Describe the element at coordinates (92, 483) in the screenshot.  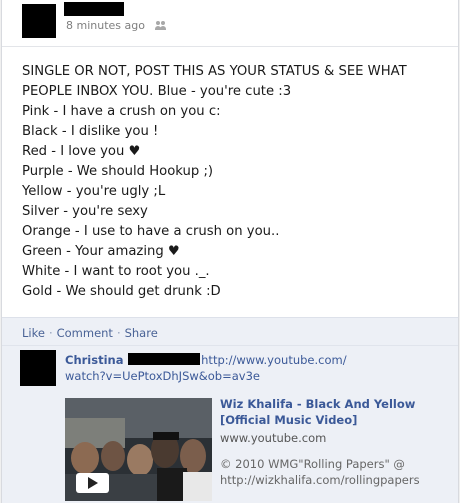
I see `play-icon` at that location.